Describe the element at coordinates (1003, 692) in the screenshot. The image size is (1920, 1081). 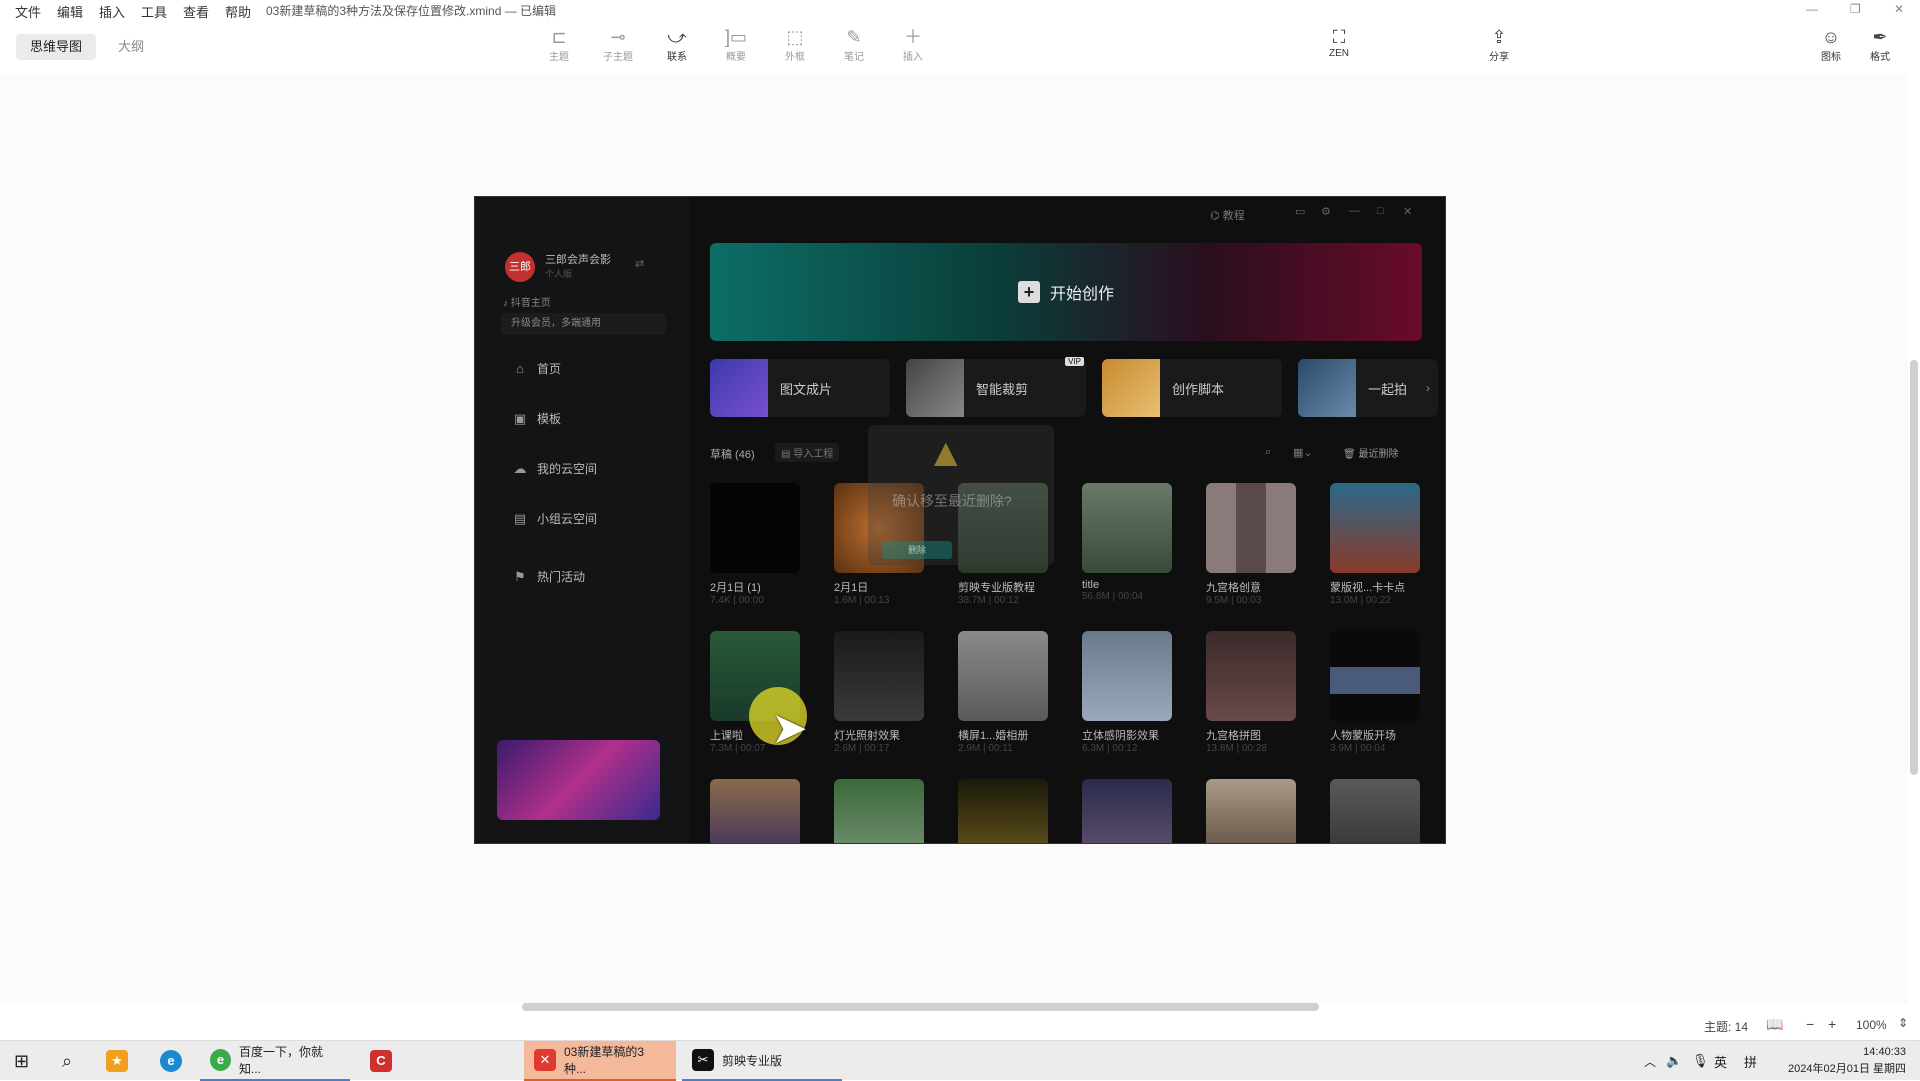
I see `draft-card: 横屏1...婚相册 2.9M | 00:11` at that location.